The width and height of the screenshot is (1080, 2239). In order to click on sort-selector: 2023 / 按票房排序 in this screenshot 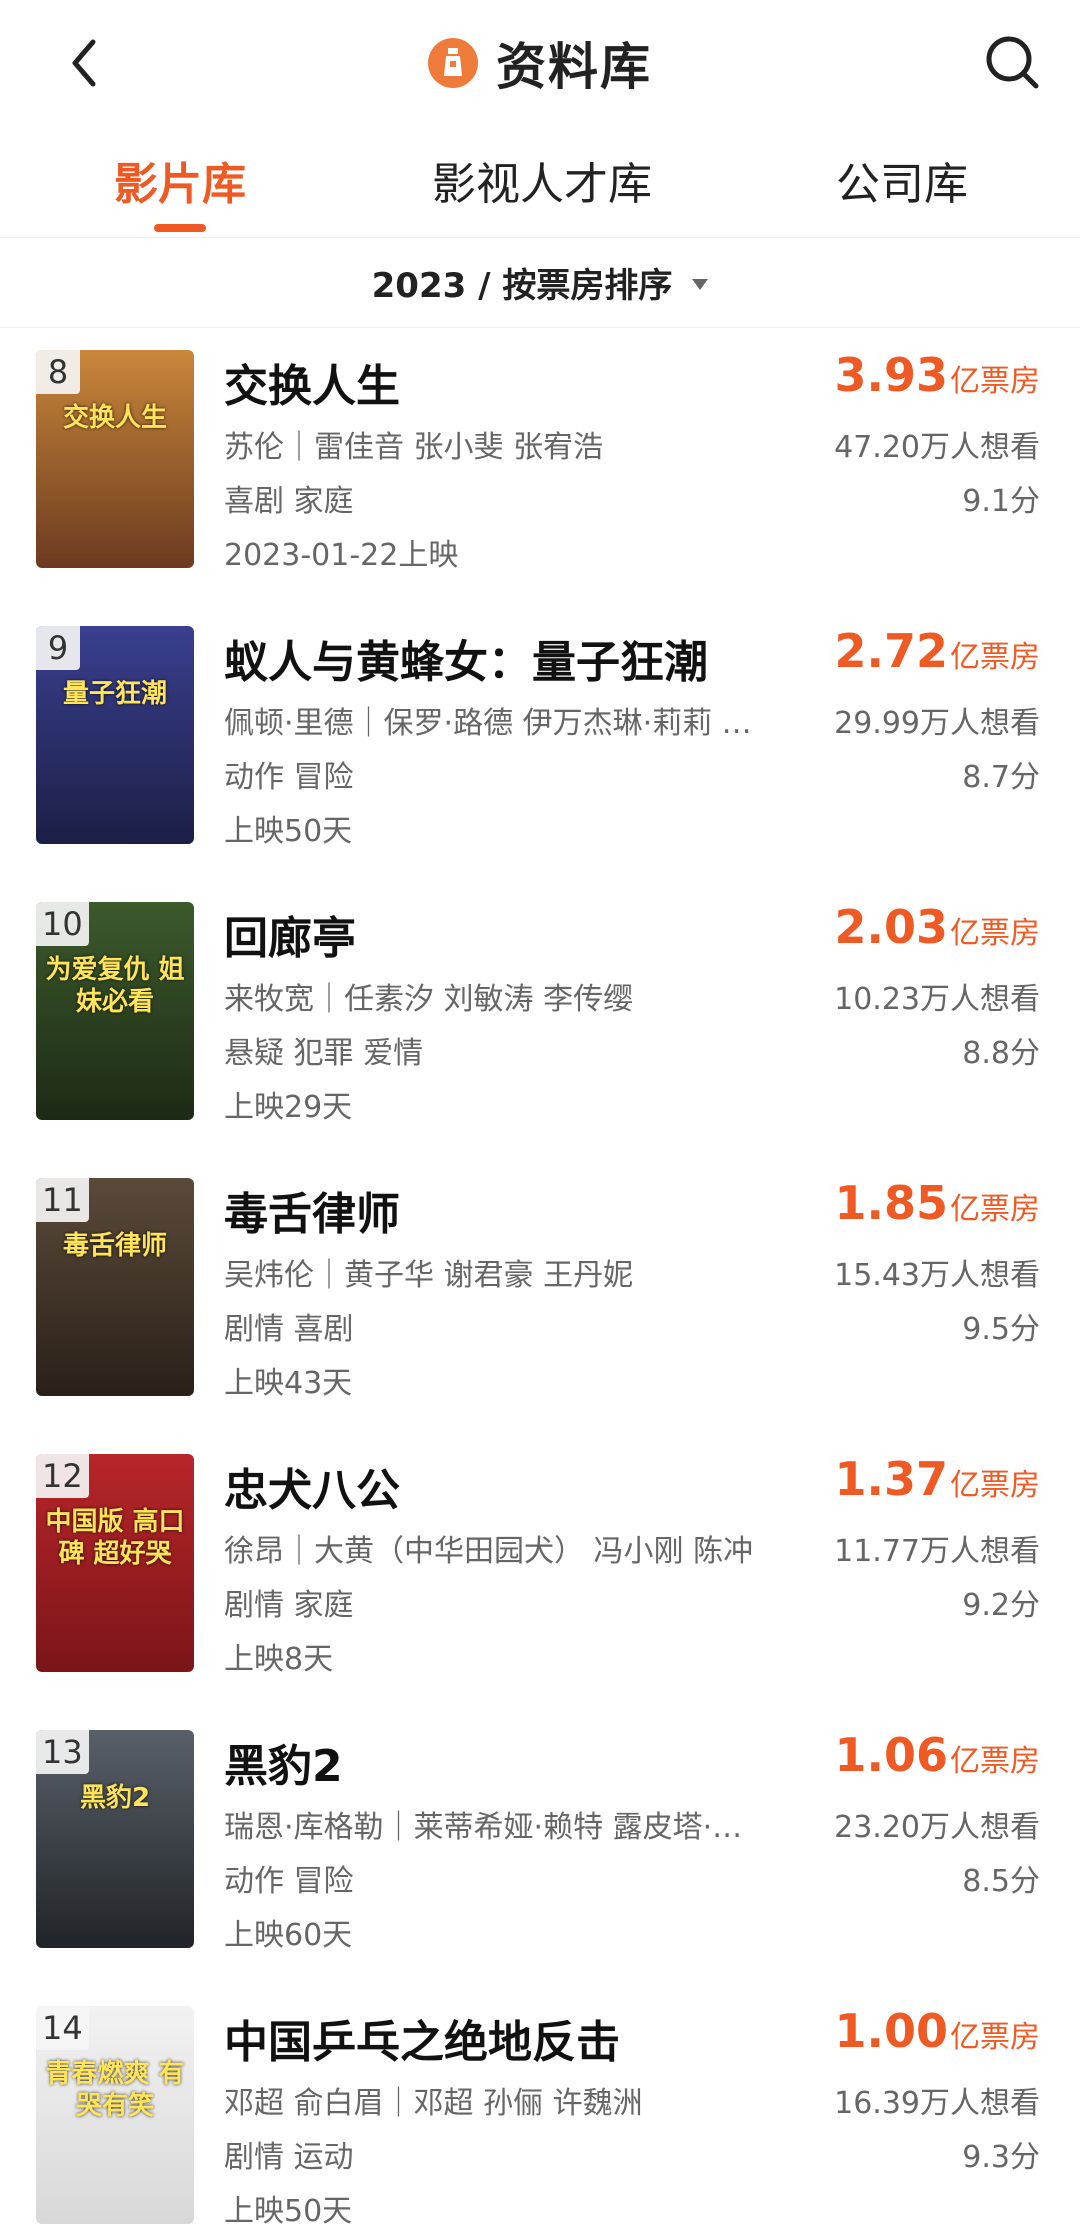, I will do `click(540, 283)`.